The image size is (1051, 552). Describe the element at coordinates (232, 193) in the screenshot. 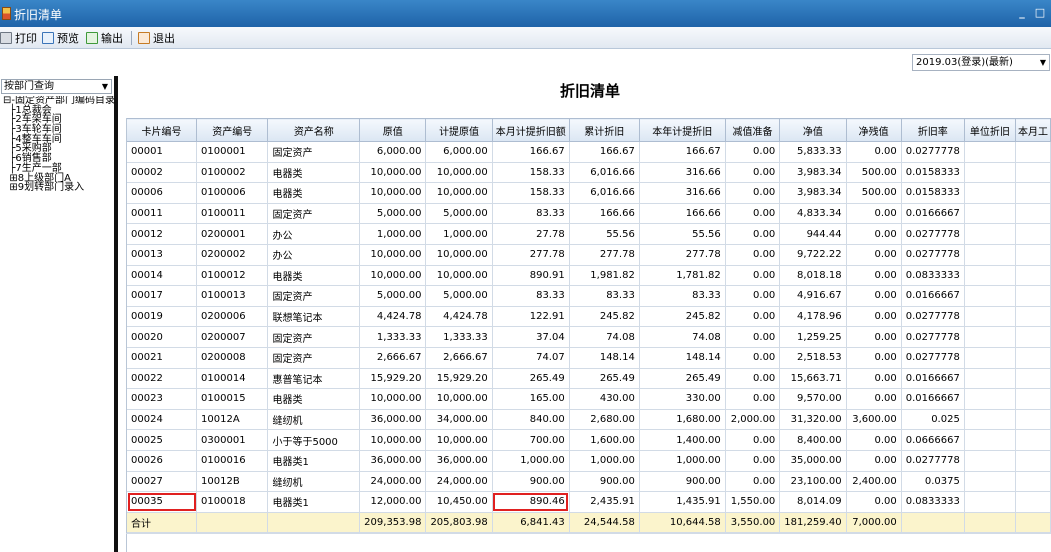

I see `table-cell: 0100006` at that location.